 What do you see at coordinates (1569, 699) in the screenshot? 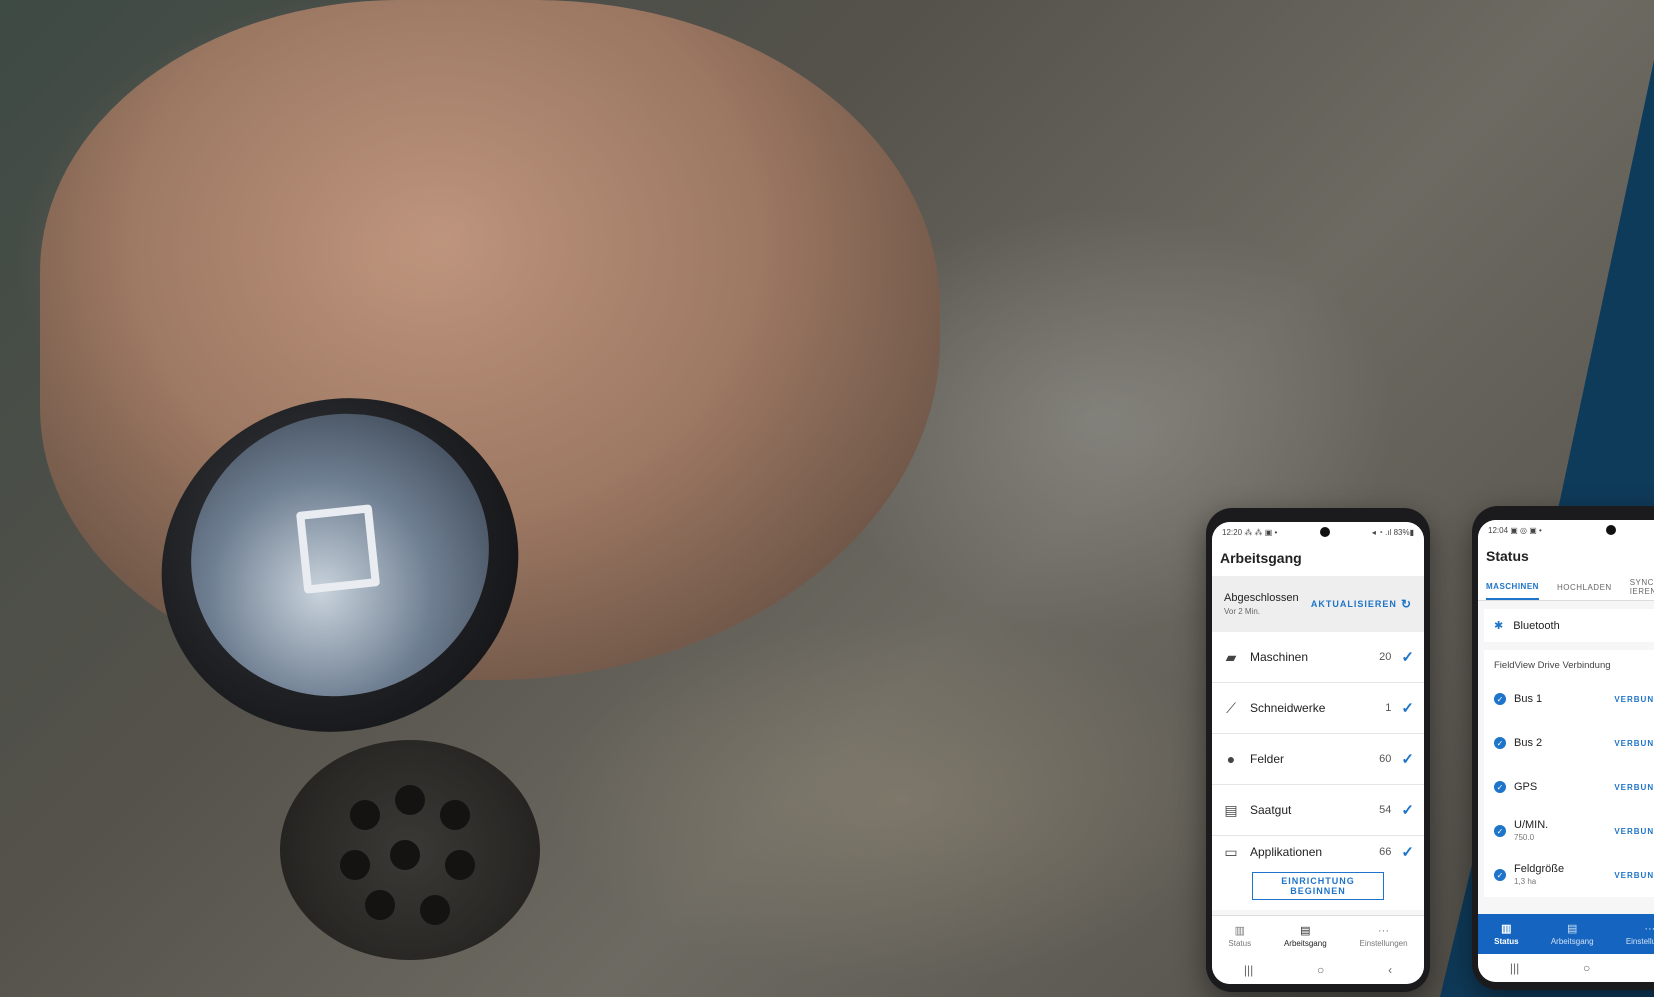
I see `connection-row-bus-1: ✓ Bus 1 VERBUNDEN` at bounding box center [1569, 699].